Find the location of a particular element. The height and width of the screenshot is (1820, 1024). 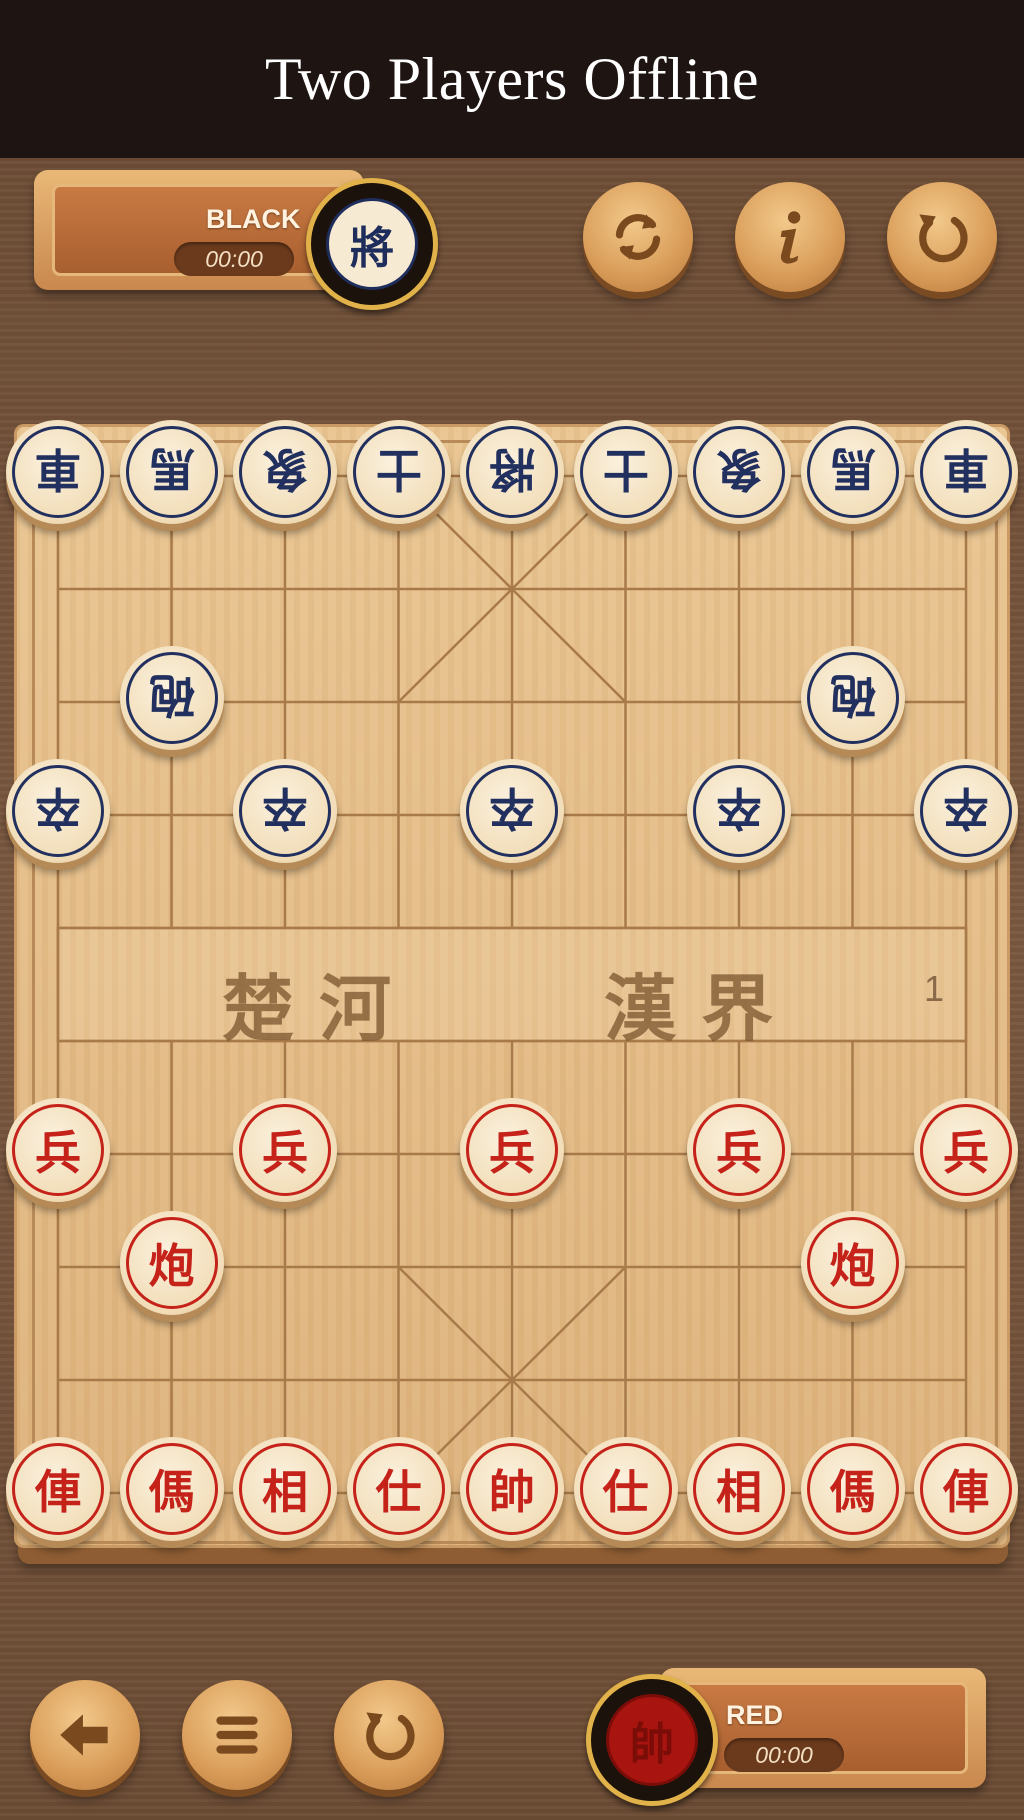

red-piece-ring: 傌 is located at coordinates (171, 1489).